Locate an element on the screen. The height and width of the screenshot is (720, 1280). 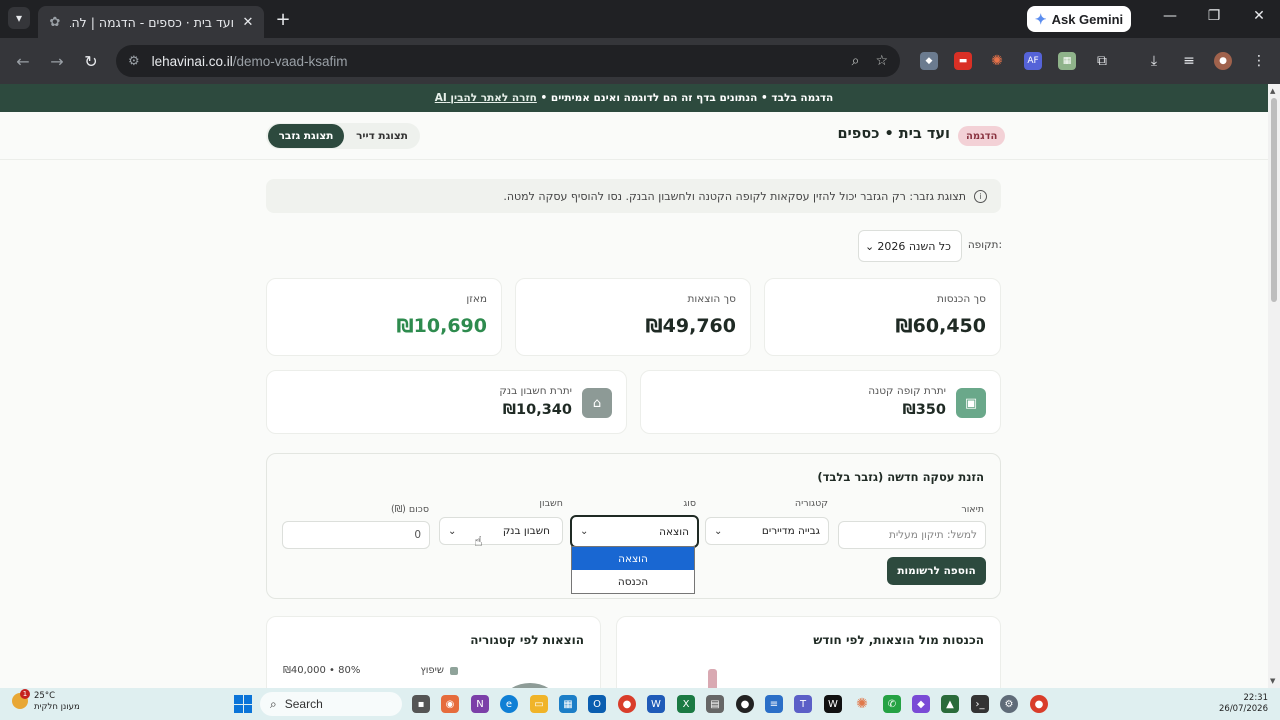
weather-desc: מעונן חלקית is located at coordinates (57, 707).